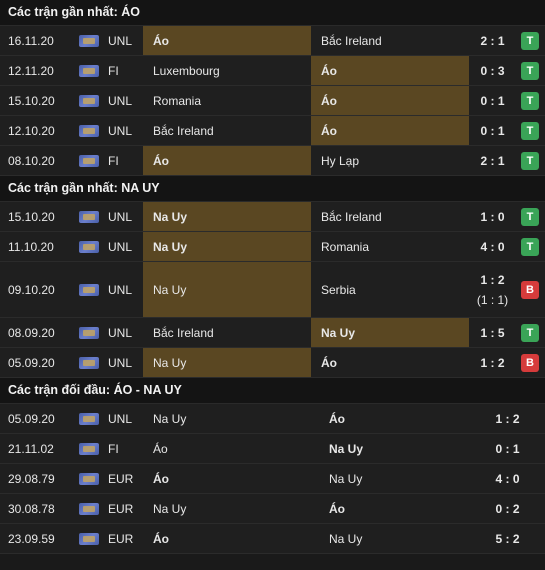 The height and width of the screenshot is (570, 545). I want to click on match-row: 15.10.20 UNL Na Uy Bắc Ireland 1 : 0 T, so click(272, 217).